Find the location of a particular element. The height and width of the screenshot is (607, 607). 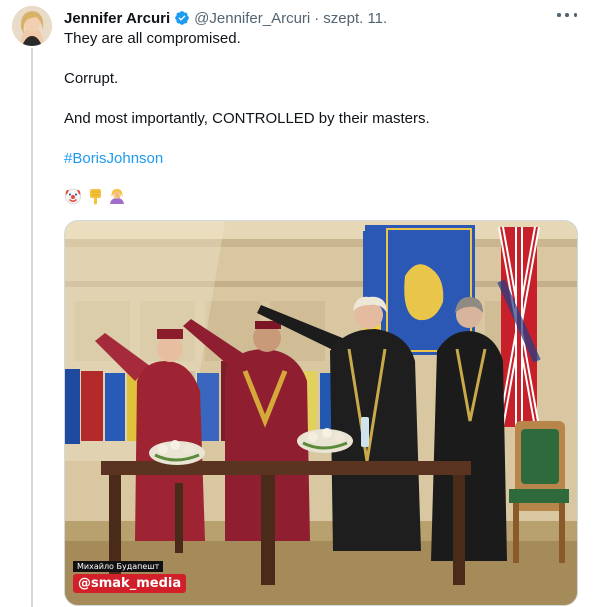

pointing-down-icon is located at coordinates (95, 197).